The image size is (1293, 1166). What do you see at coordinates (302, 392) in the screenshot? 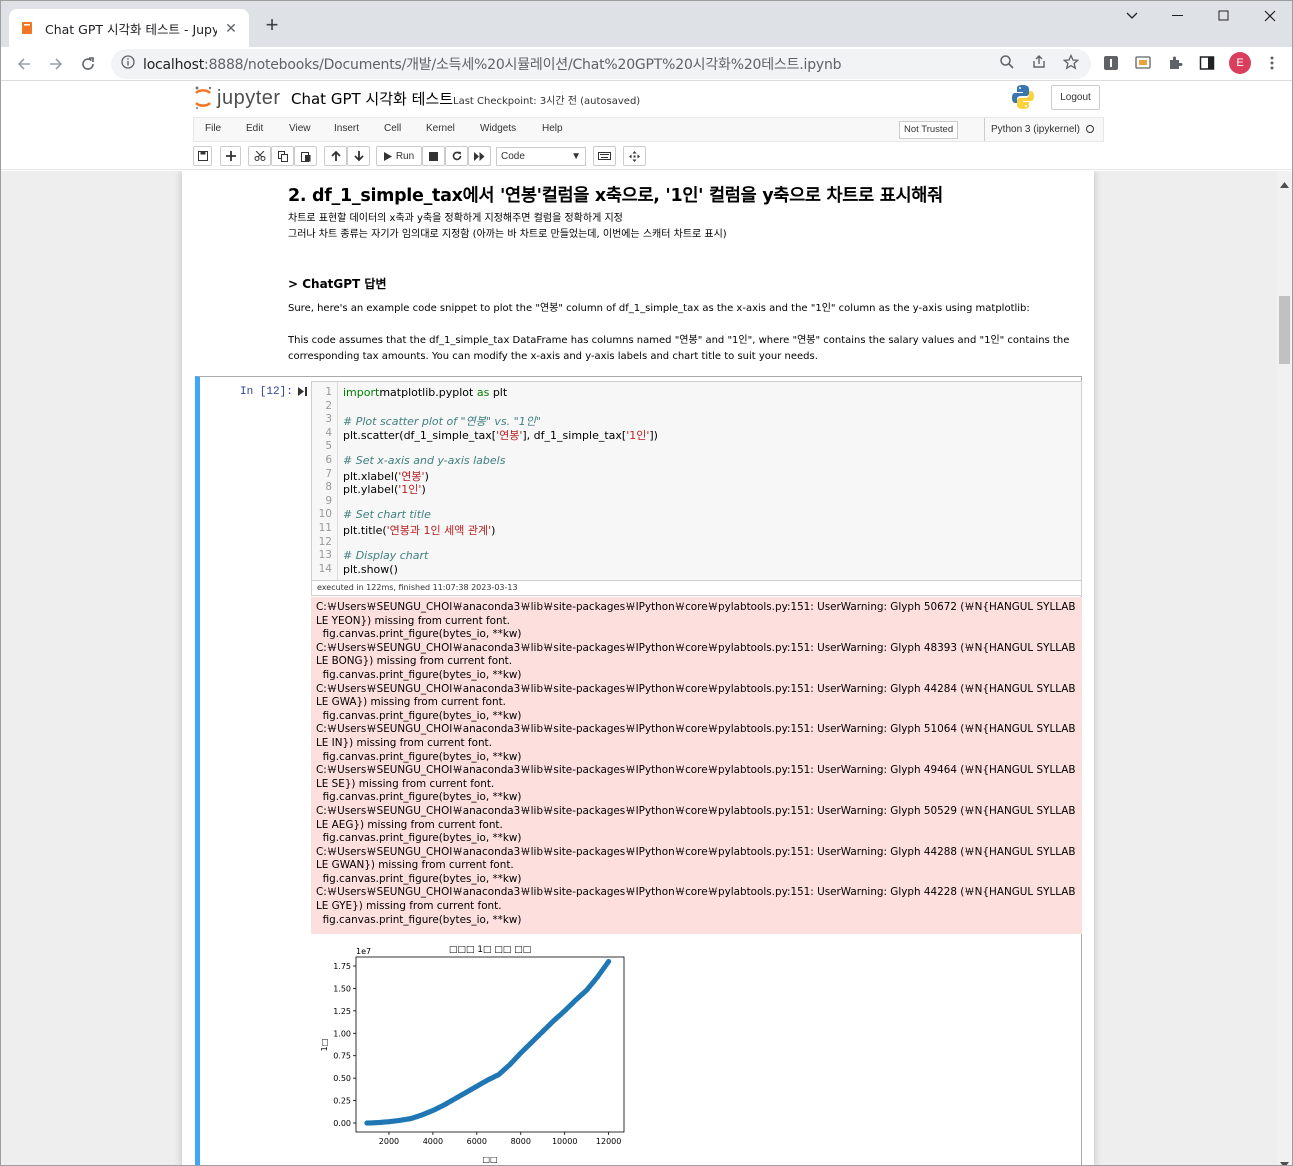
I see `run-cell-icon` at bounding box center [302, 392].